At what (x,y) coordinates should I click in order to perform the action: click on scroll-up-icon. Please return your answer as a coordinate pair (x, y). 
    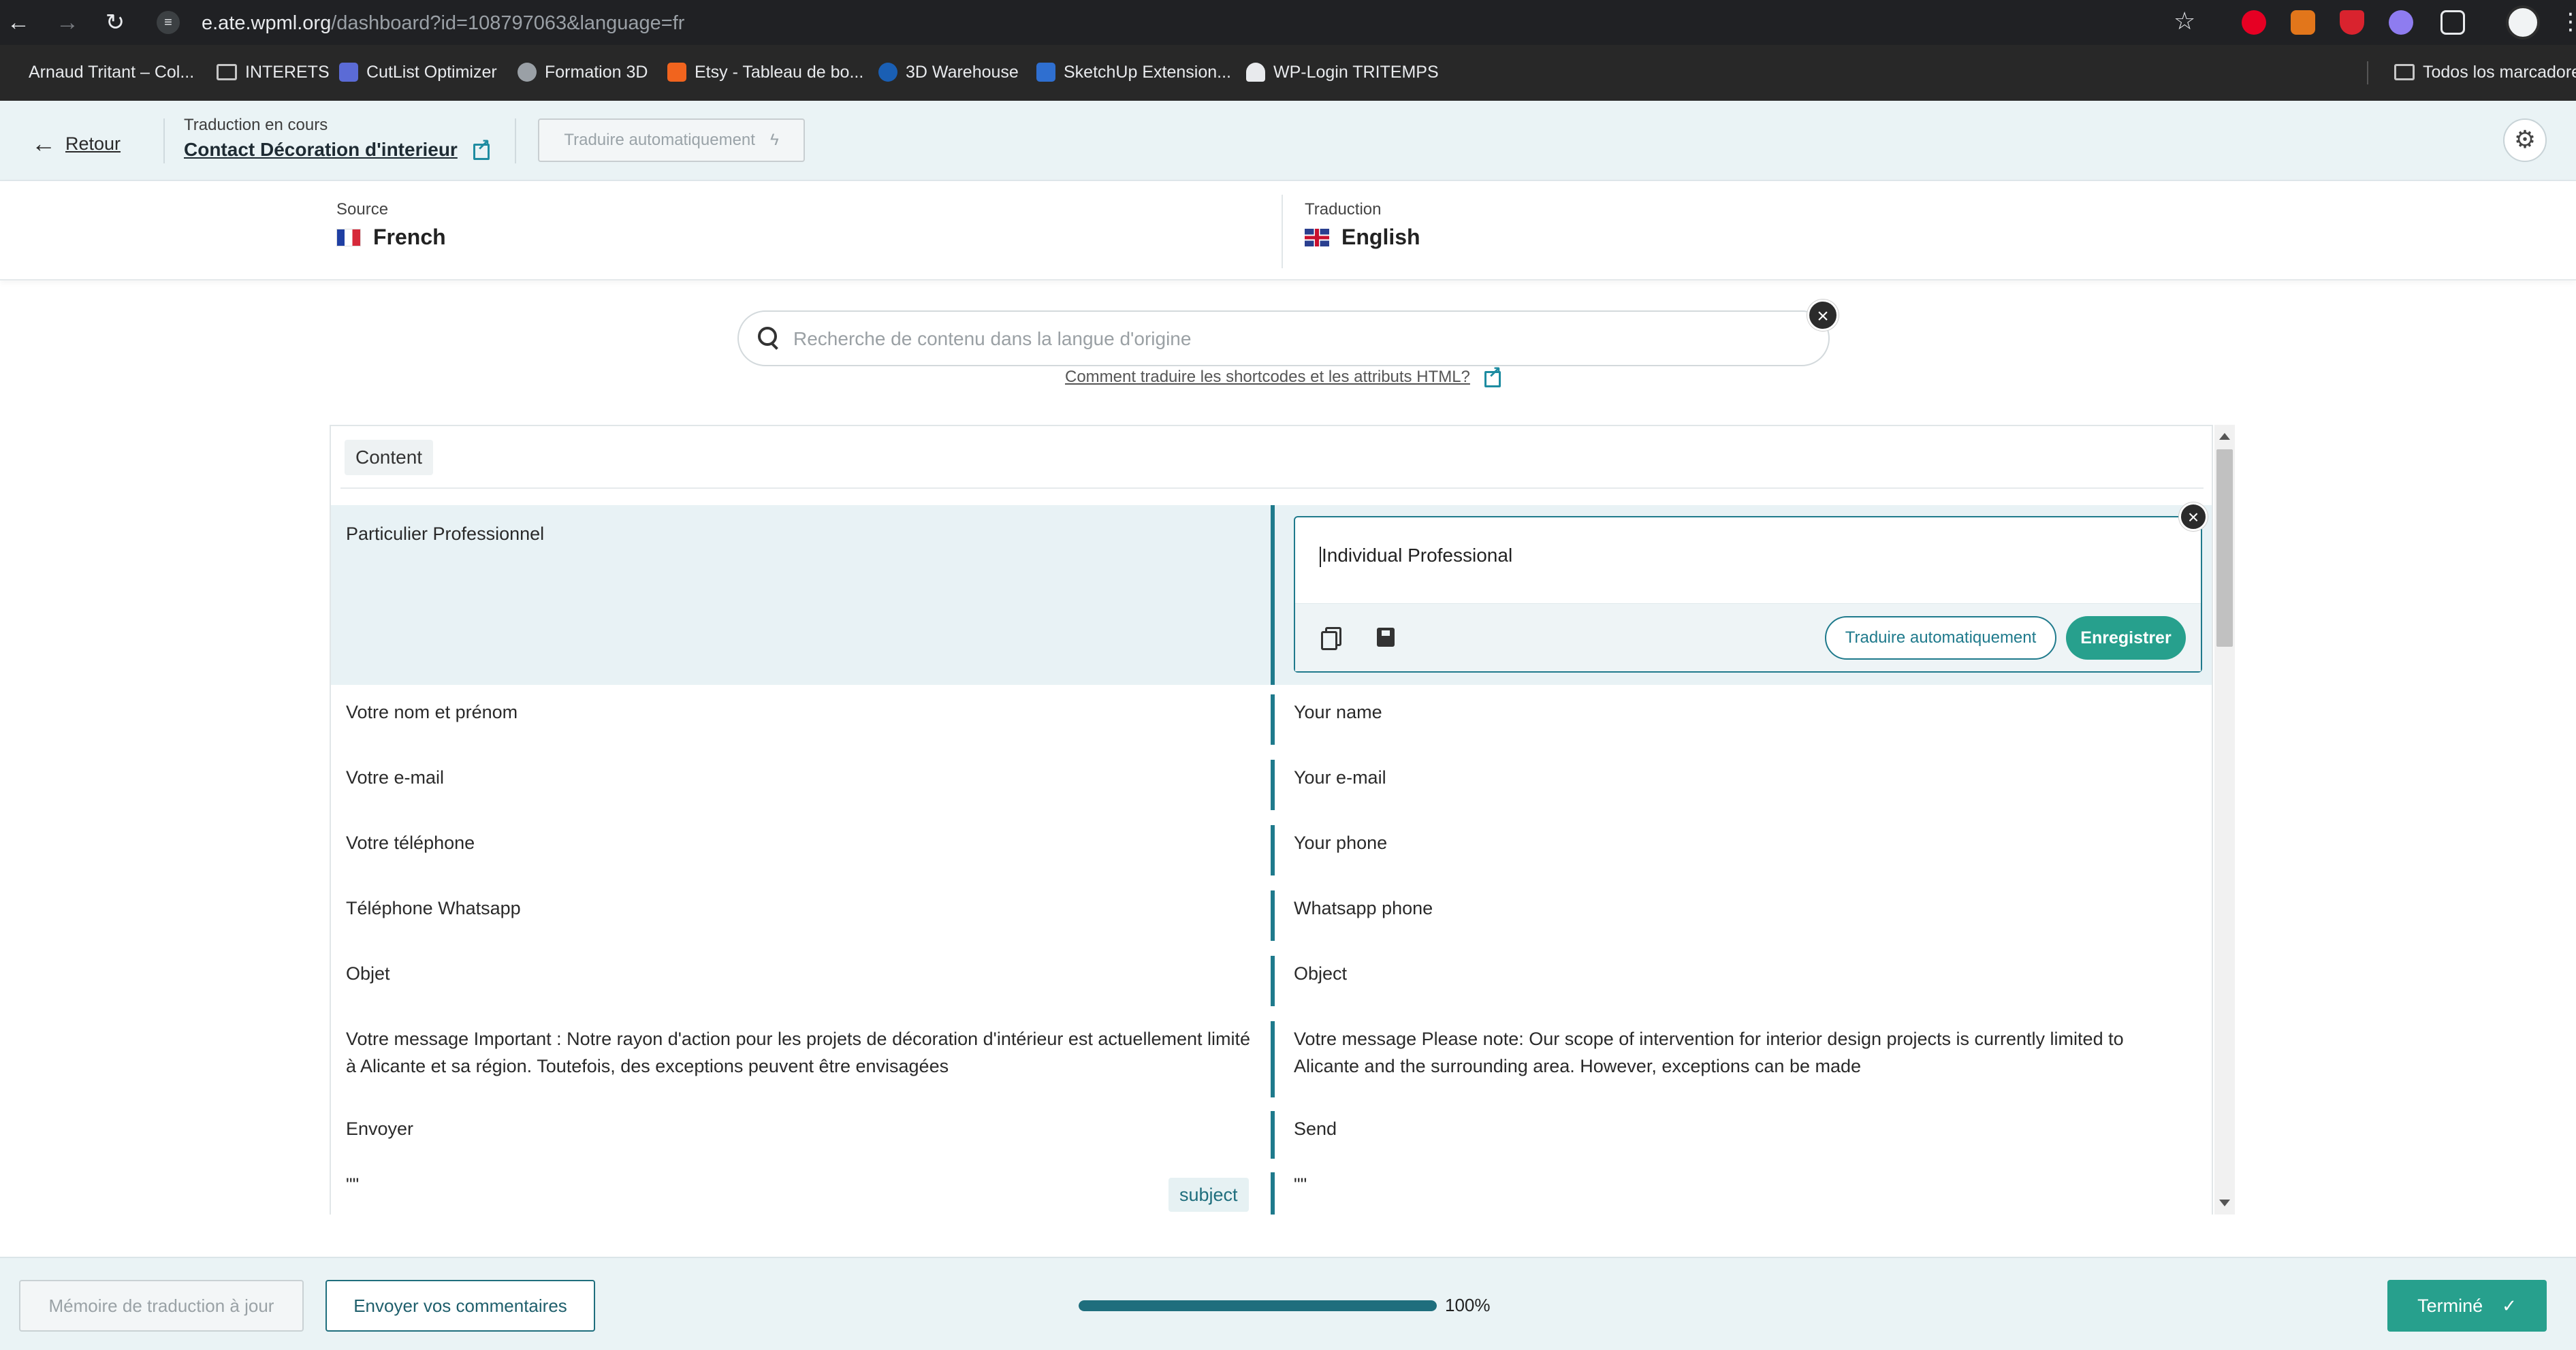
    Looking at the image, I should click on (2224, 436).